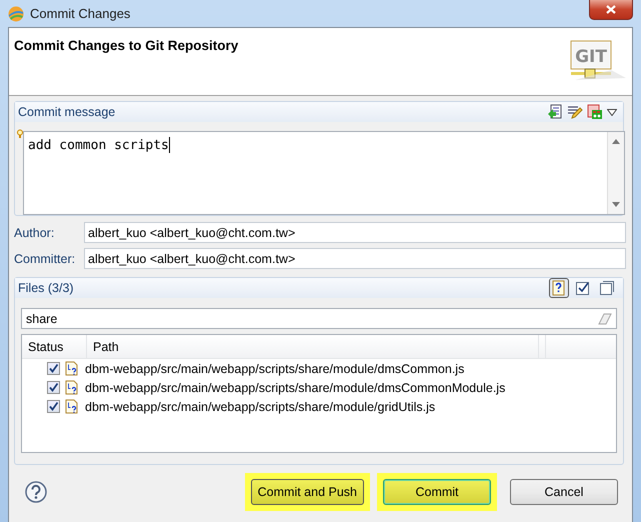  I want to click on filter-field: share, so click(319, 318).